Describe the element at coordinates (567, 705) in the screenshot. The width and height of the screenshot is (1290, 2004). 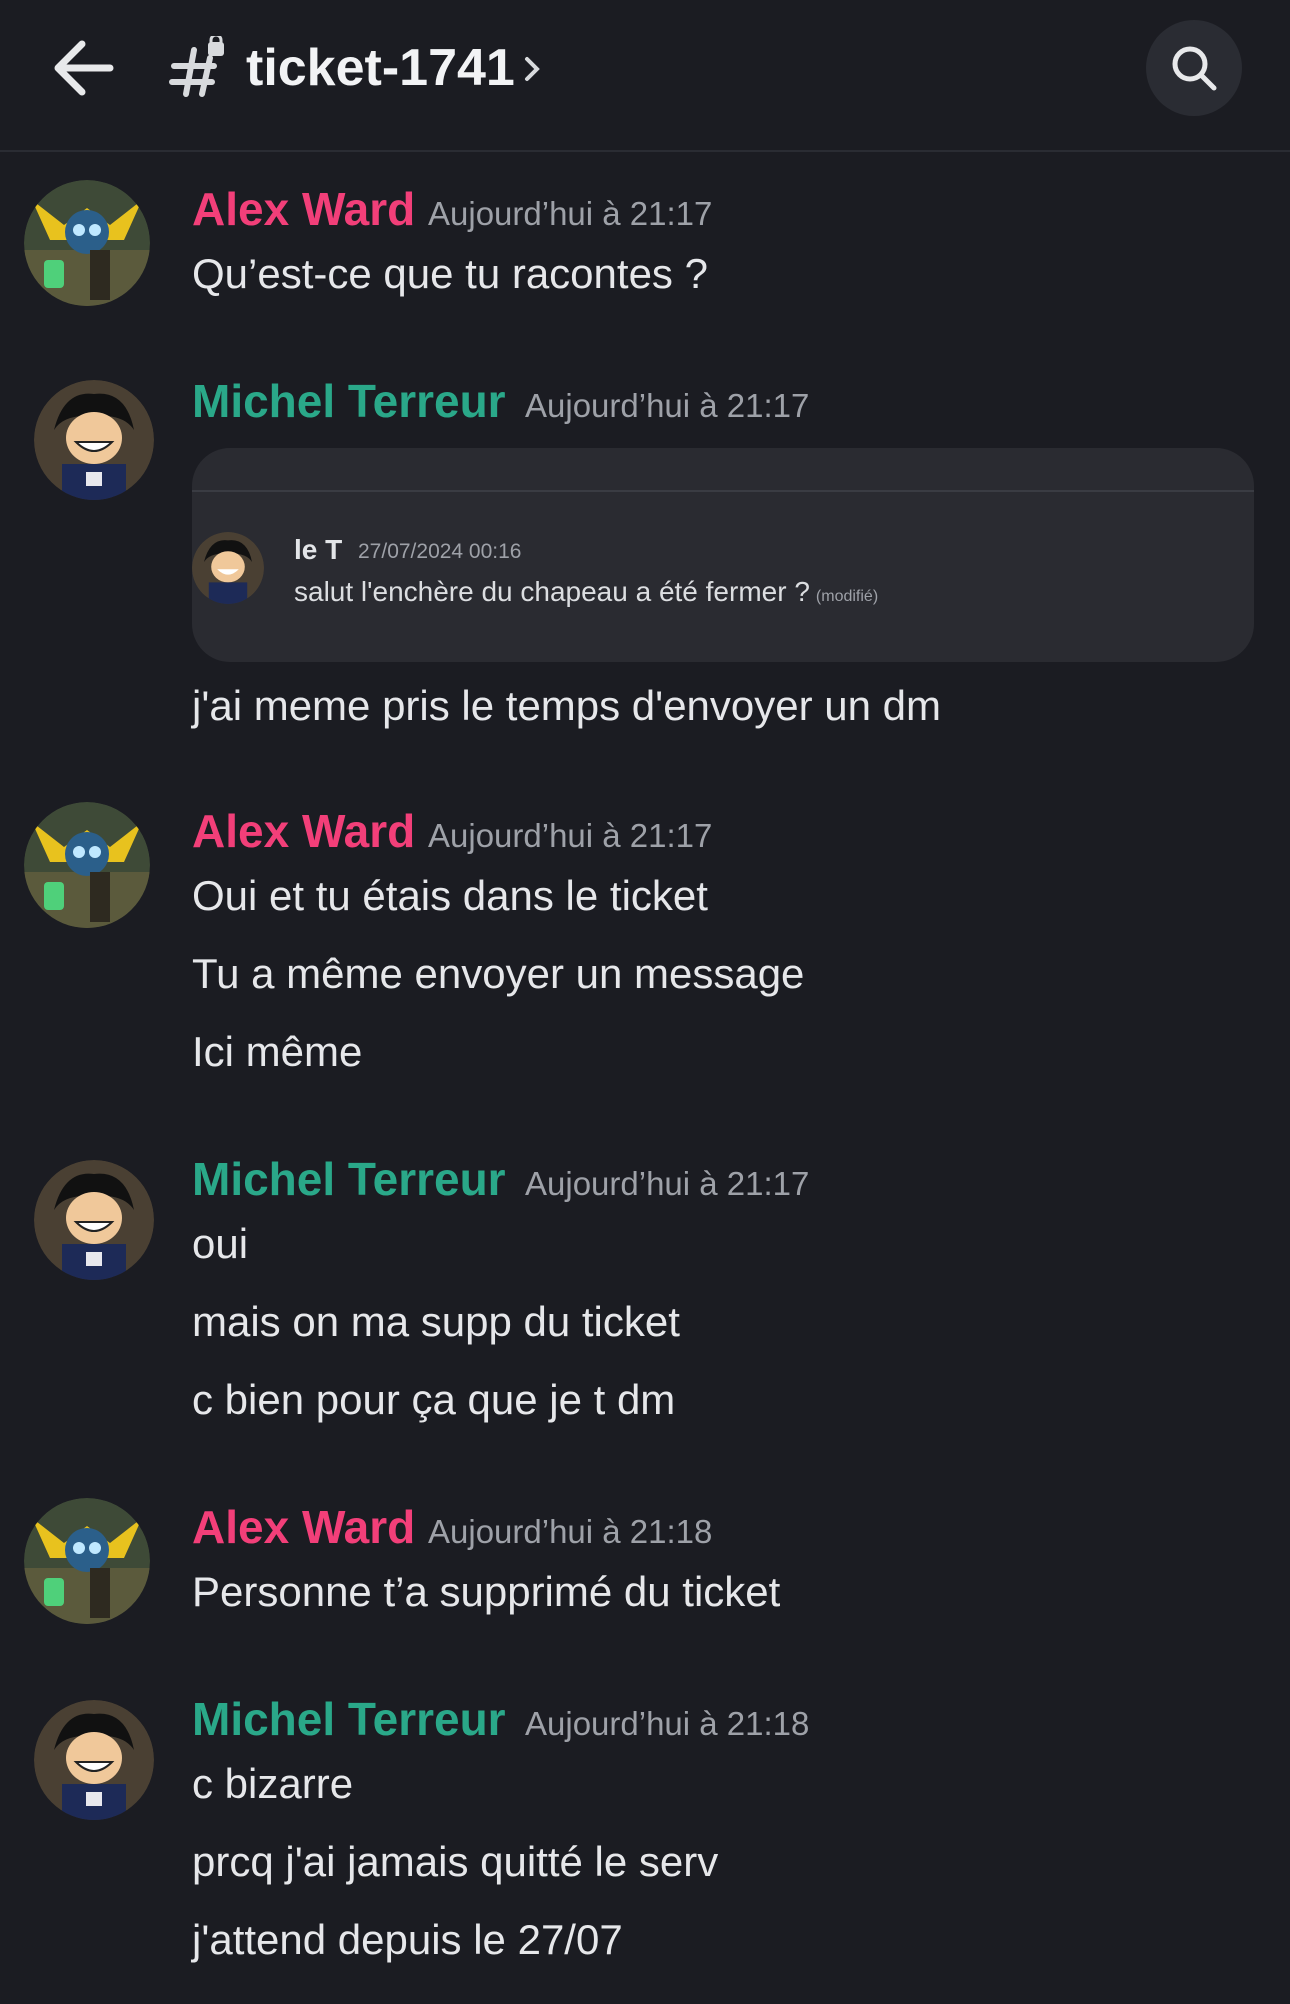
I see `message-text: j'ai meme pris le temps d'envoyer un dm` at that location.